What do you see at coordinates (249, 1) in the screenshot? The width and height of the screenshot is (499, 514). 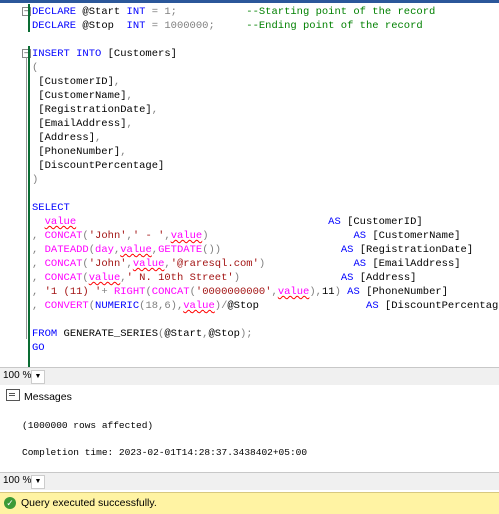 I see `editor-top-border` at bounding box center [249, 1].